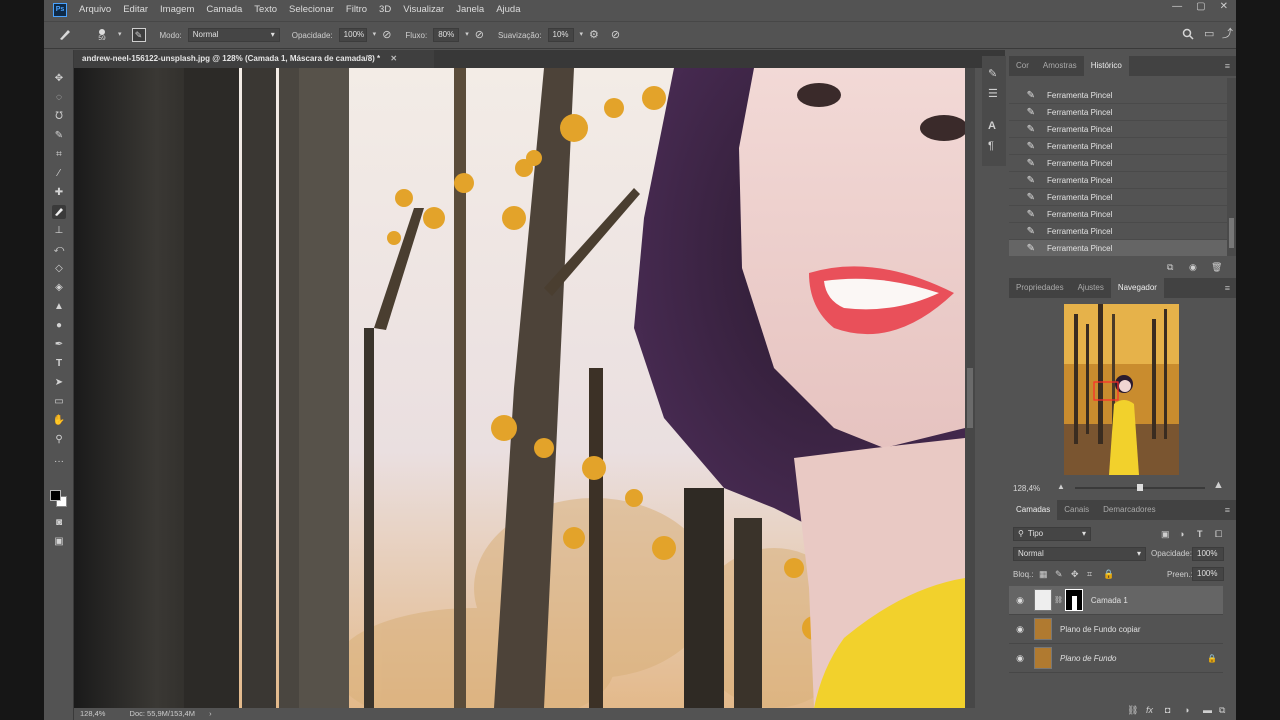 This screenshot has height=720, width=1280. I want to click on link-chain-icon: ⛓, so click(1058, 600).